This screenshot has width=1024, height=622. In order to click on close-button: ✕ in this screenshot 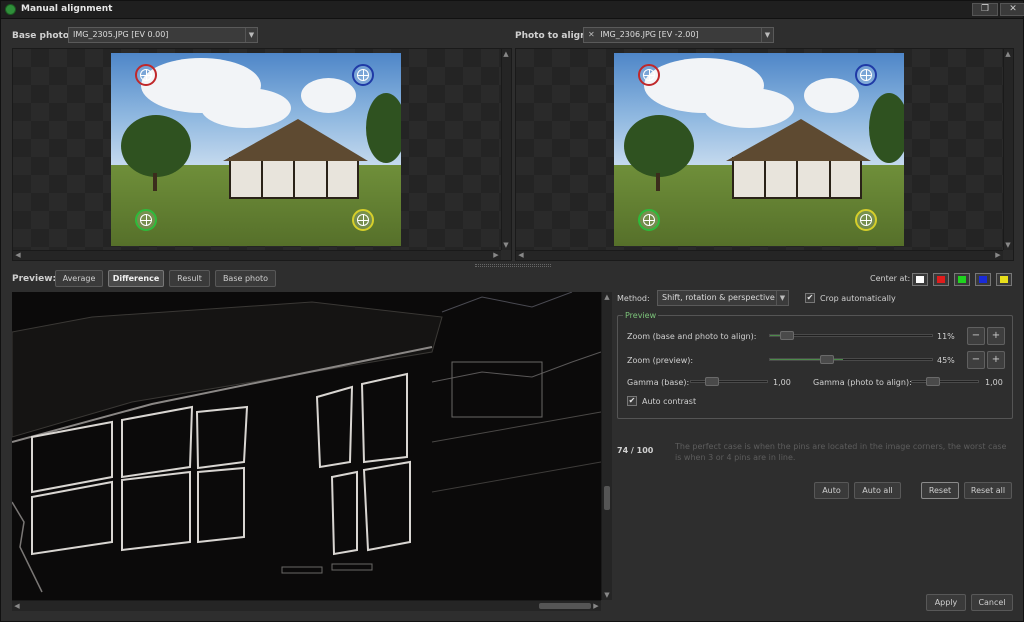, I will do `click(1012, 9)`.